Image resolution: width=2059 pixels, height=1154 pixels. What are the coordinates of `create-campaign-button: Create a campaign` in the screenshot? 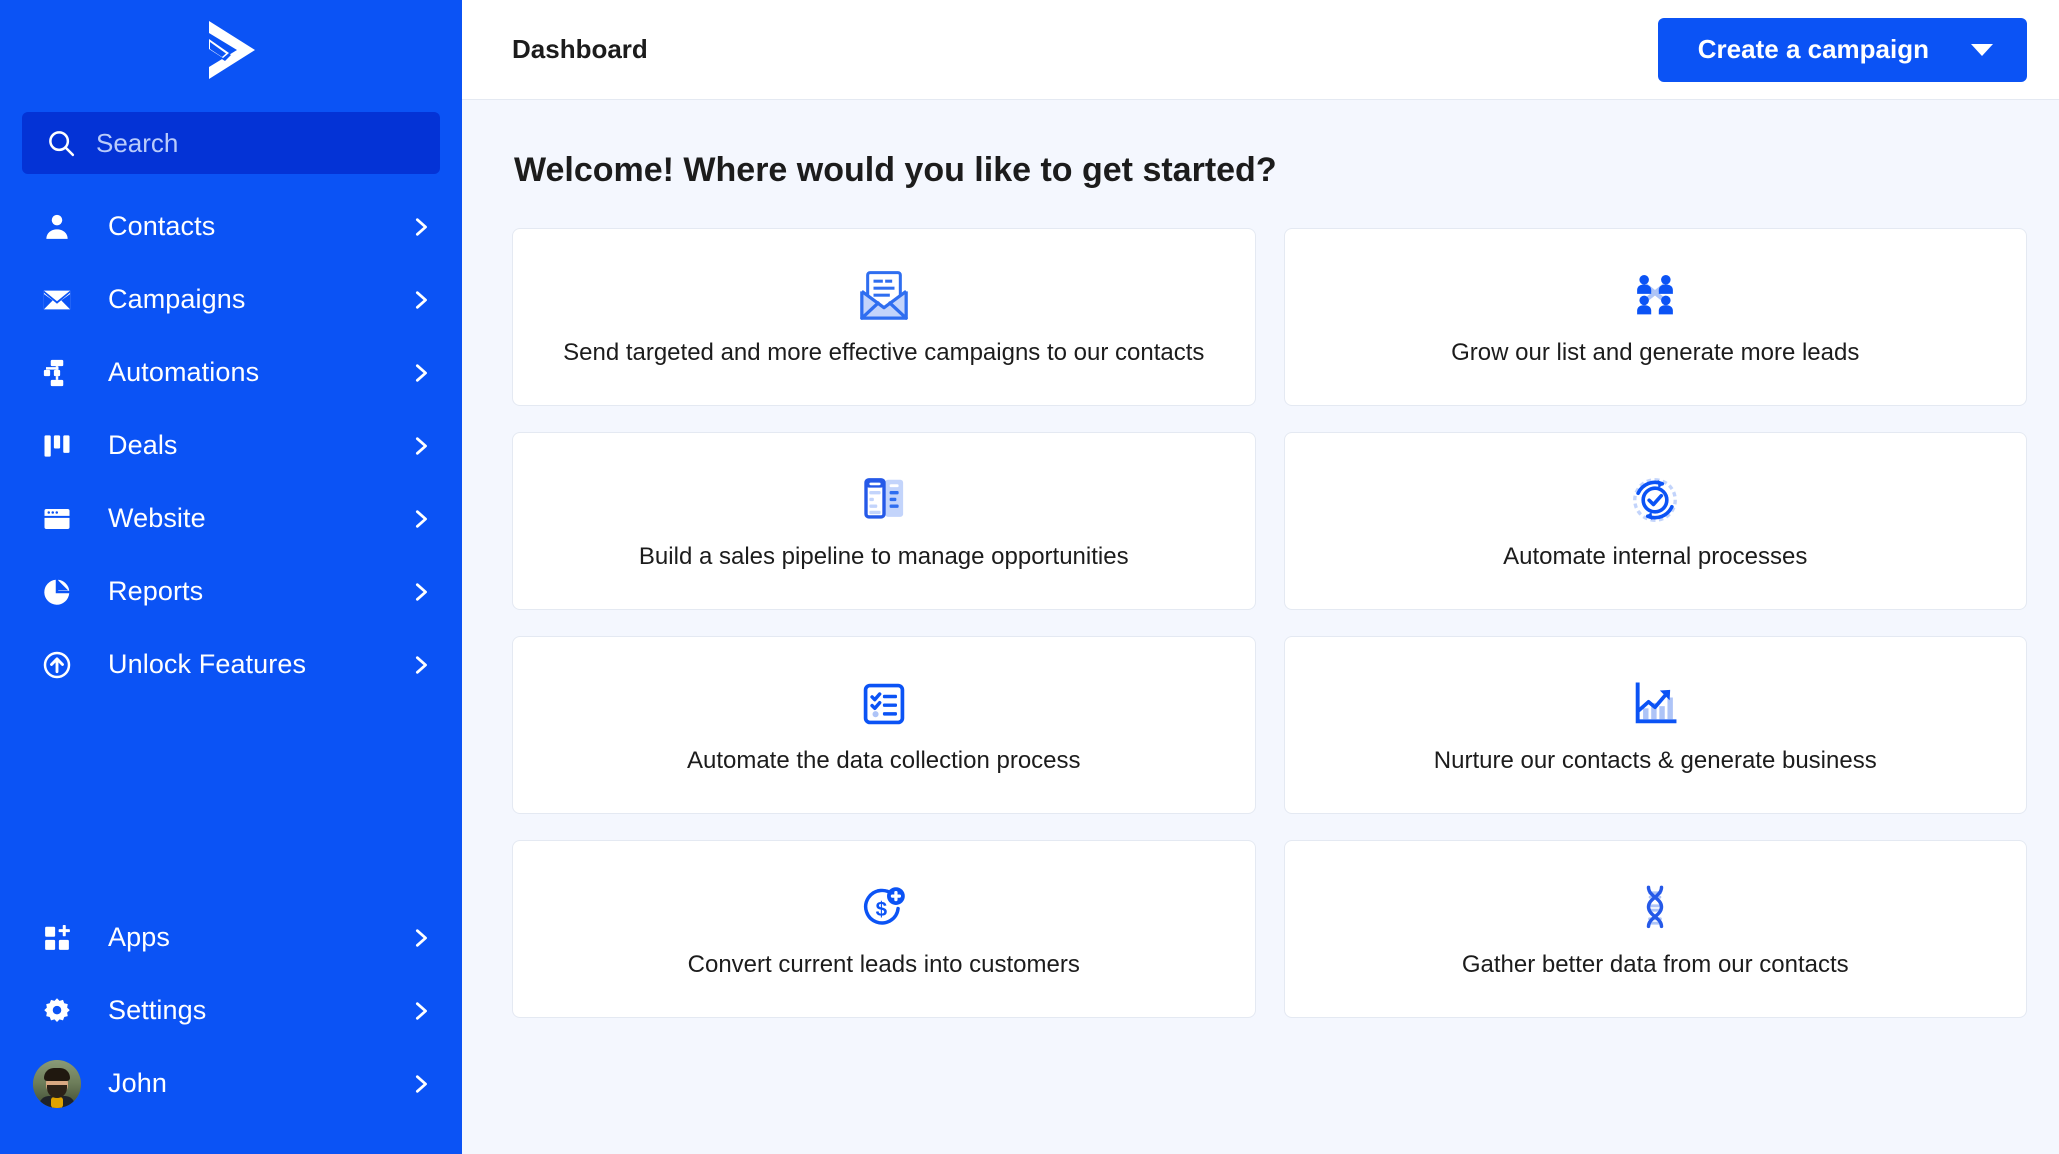 It's located at (1842, 49).